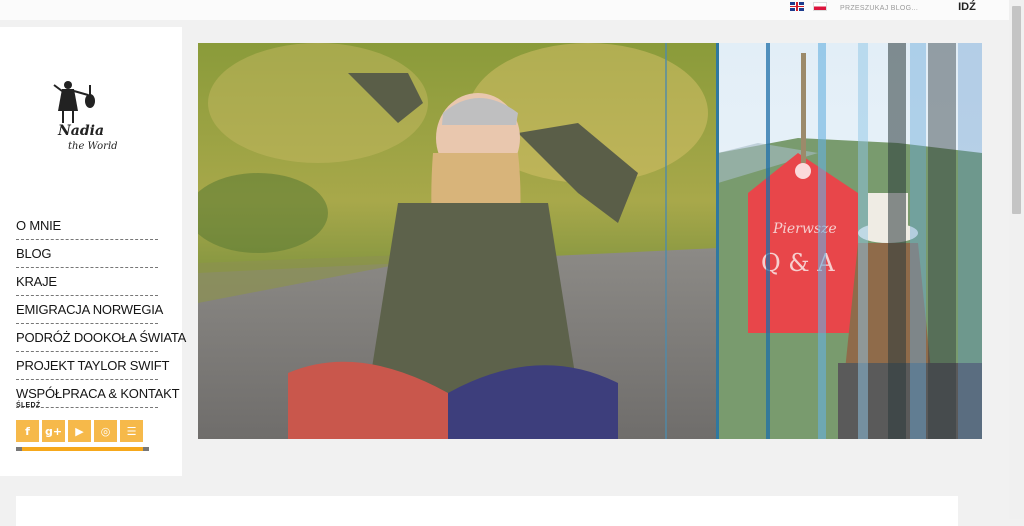 Image resolution: width=1024 pixels, height=526 pixels. I want to click on polish-flag-icon, so click(820, 6).